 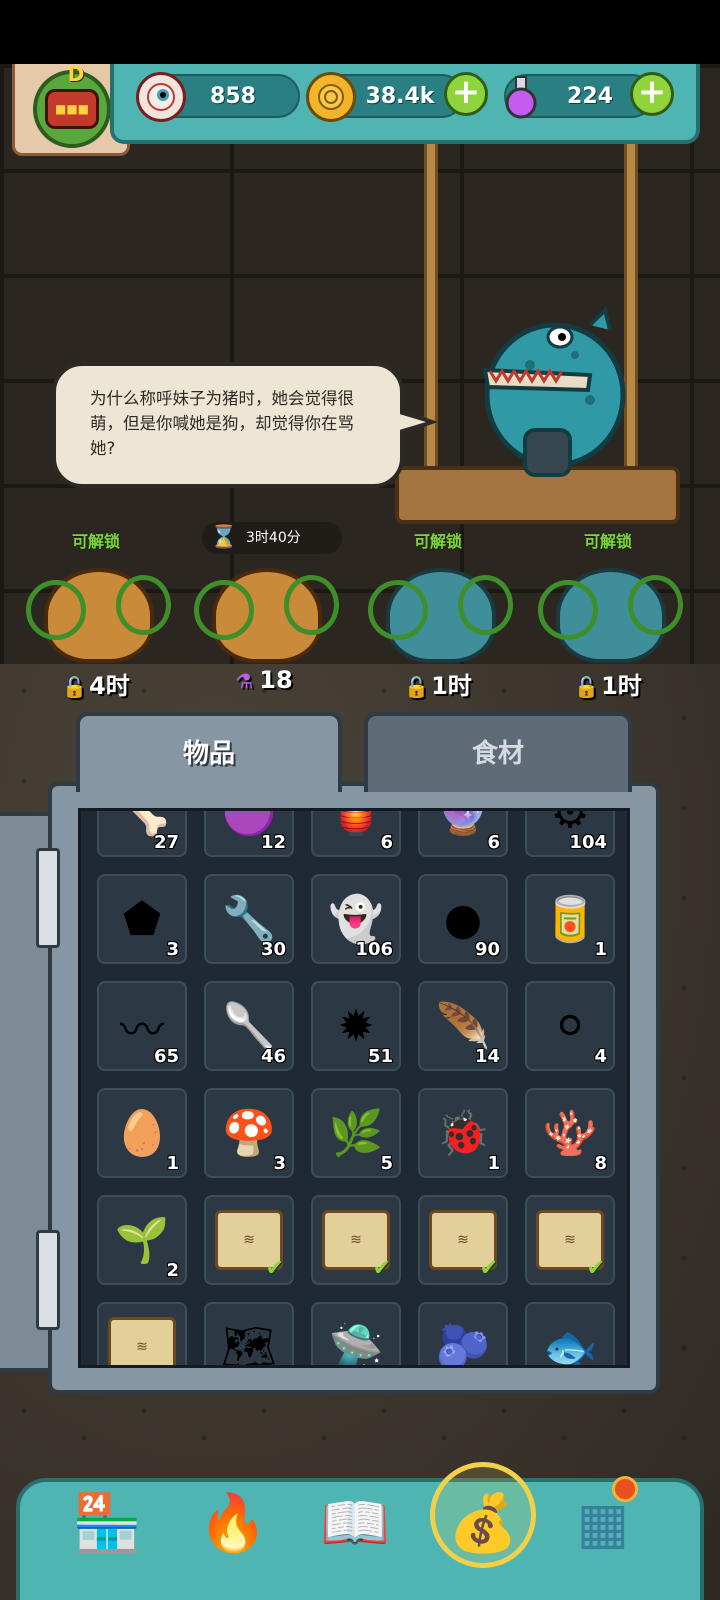 I want to click on speech-text: 为什么称呼妹子为猪时，她会觉得很萌，但是你喊她是狗，却觉得你在骂她?, so click(x=222, y=423).